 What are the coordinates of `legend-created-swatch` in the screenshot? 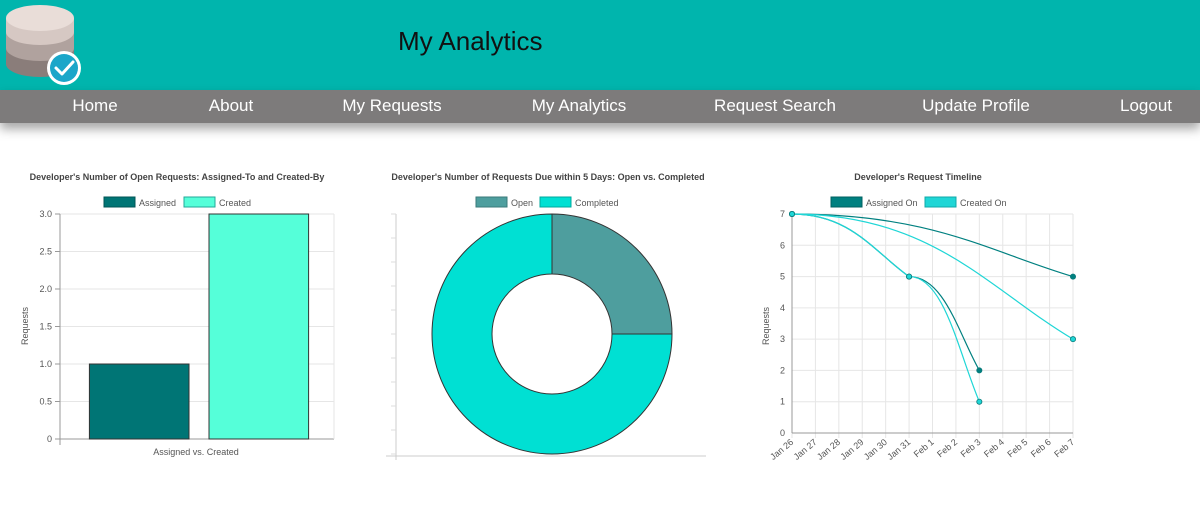 It's located at (199, 202).